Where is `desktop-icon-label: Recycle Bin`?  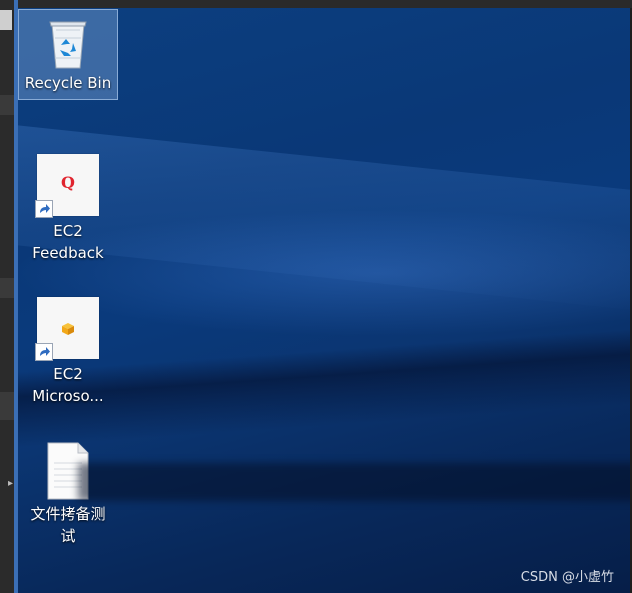 desktop-icon-label: Recycle Bin is located at coordinates (68, 83).